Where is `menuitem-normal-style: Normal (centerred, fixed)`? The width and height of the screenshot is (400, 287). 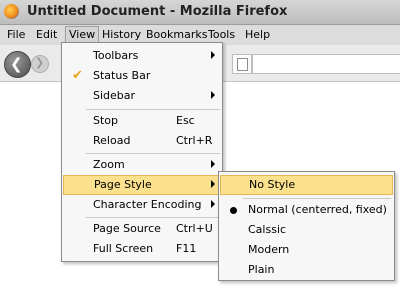 menuitem-normal-style: Normal (centerred, fixed) is located at coordinates (306, 210).